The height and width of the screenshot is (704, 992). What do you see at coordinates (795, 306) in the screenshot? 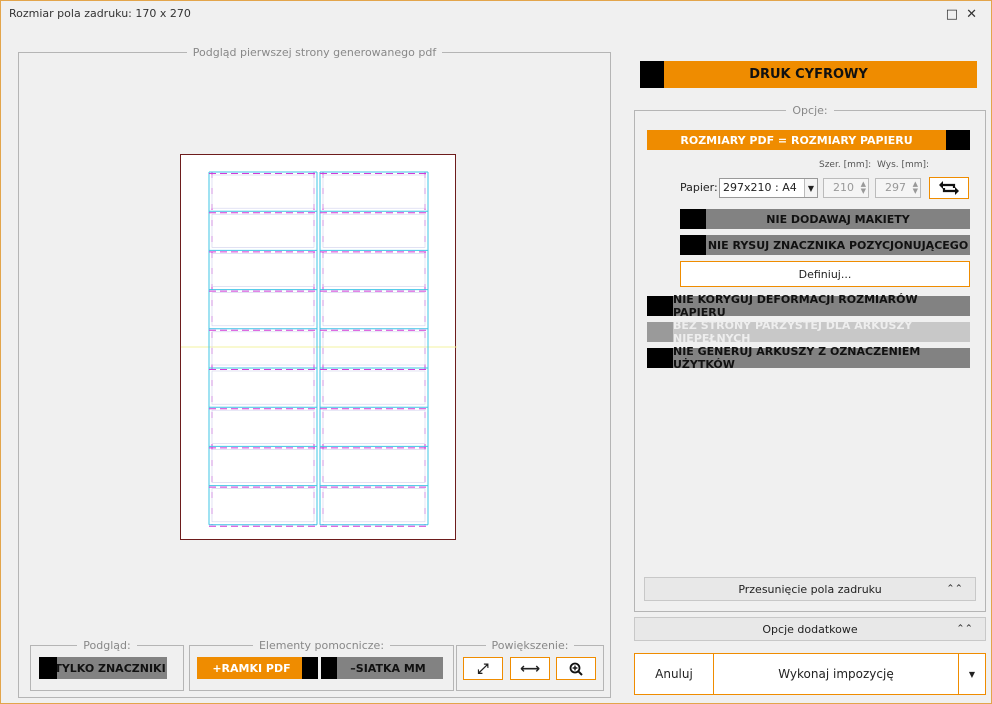
I see `nie-koryguj-label: NIE KORYGUJ DEFORMACJI ROZMIARÓW PAPIERU` at bounding box center [795, 306].